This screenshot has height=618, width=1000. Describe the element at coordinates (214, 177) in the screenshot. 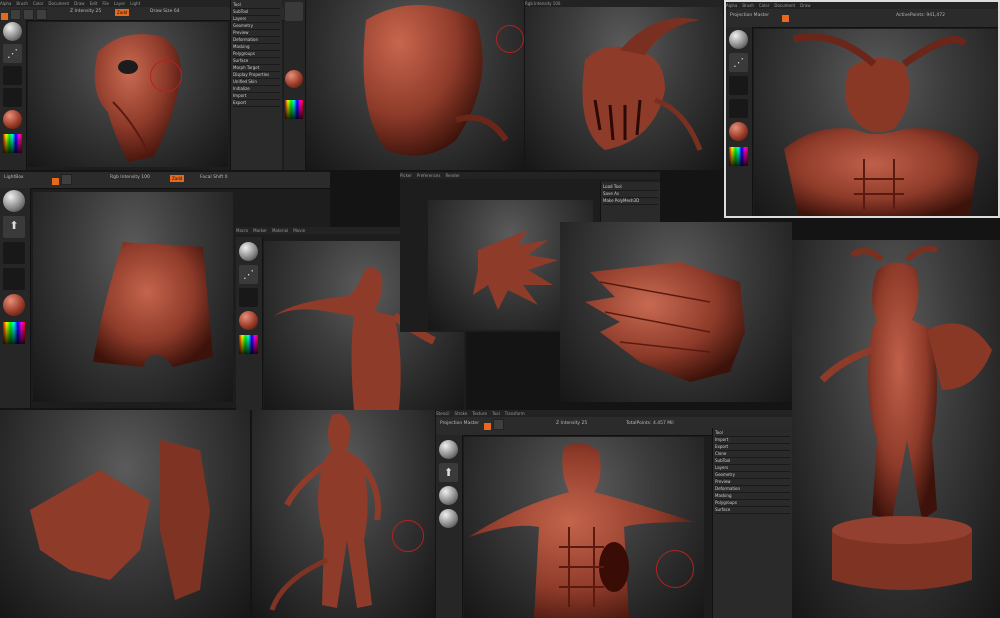

I see `focal-shift-label: Focal Shift 0` at that location.